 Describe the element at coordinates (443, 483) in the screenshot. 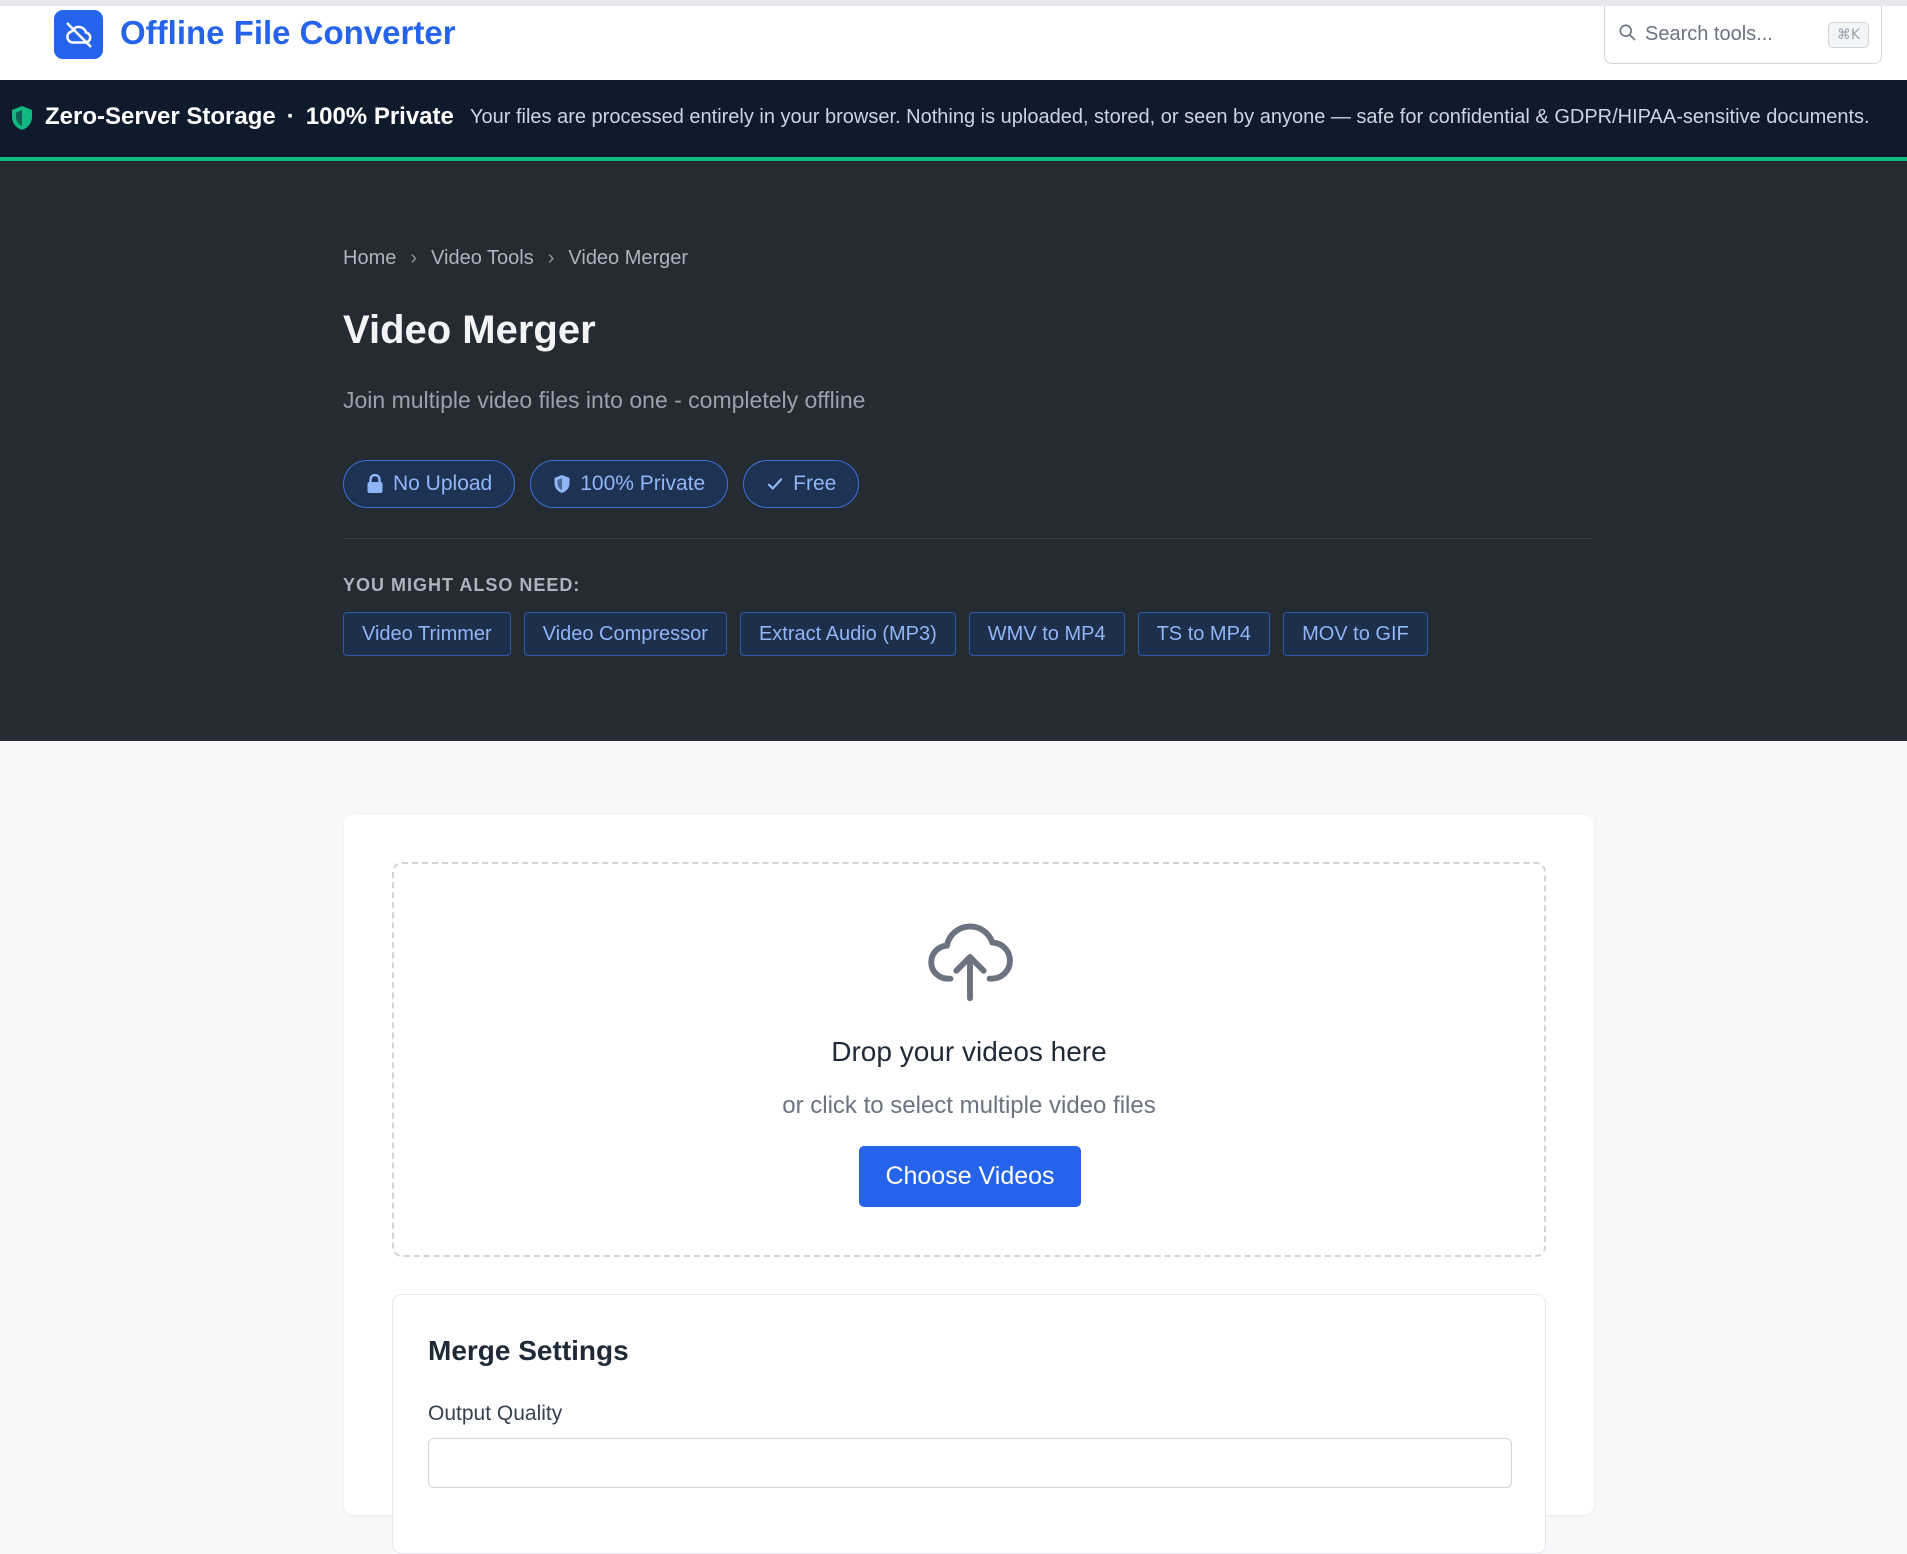

I see `badge-label: No Upload` at that location.